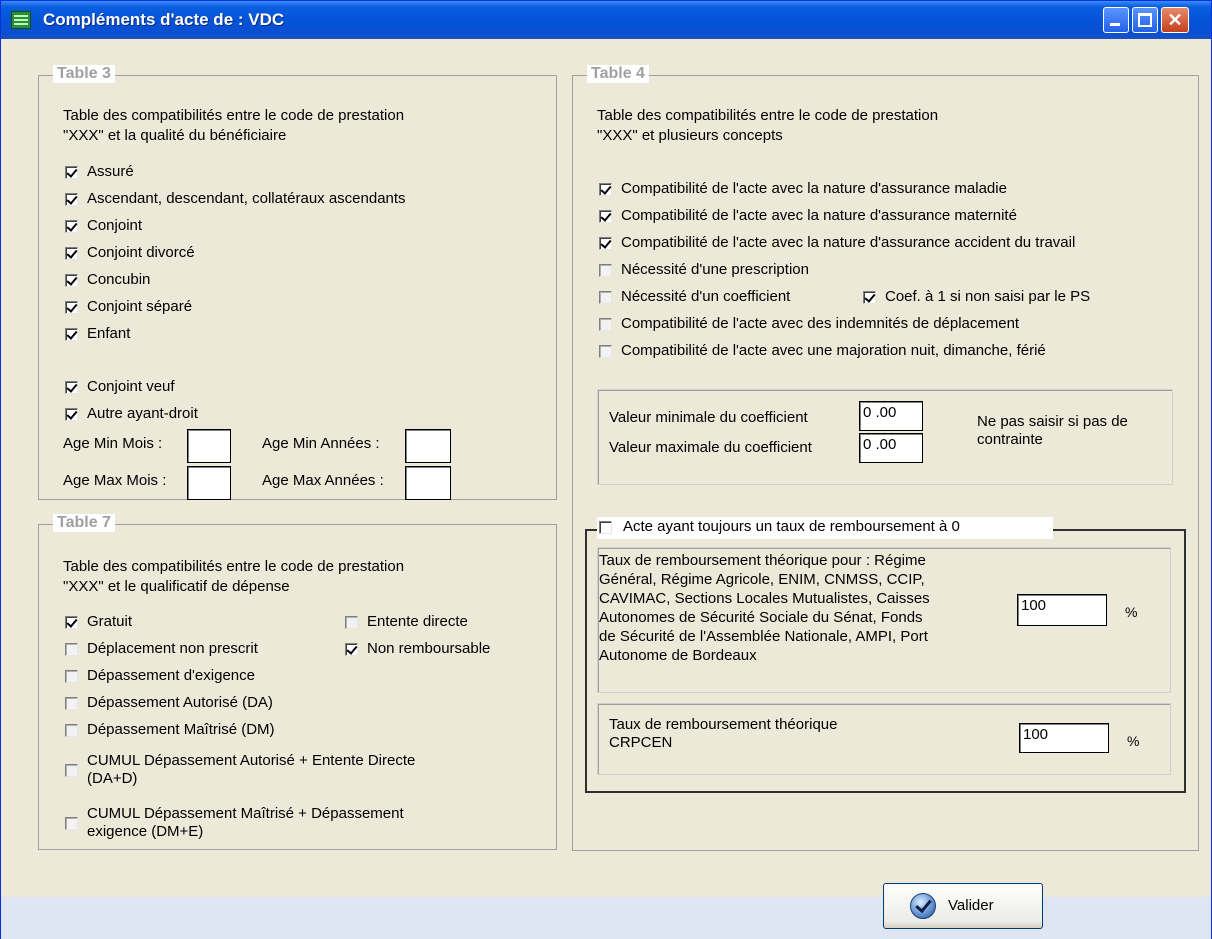  I want to click on taux-zero-checkbox, so click(605, 527).